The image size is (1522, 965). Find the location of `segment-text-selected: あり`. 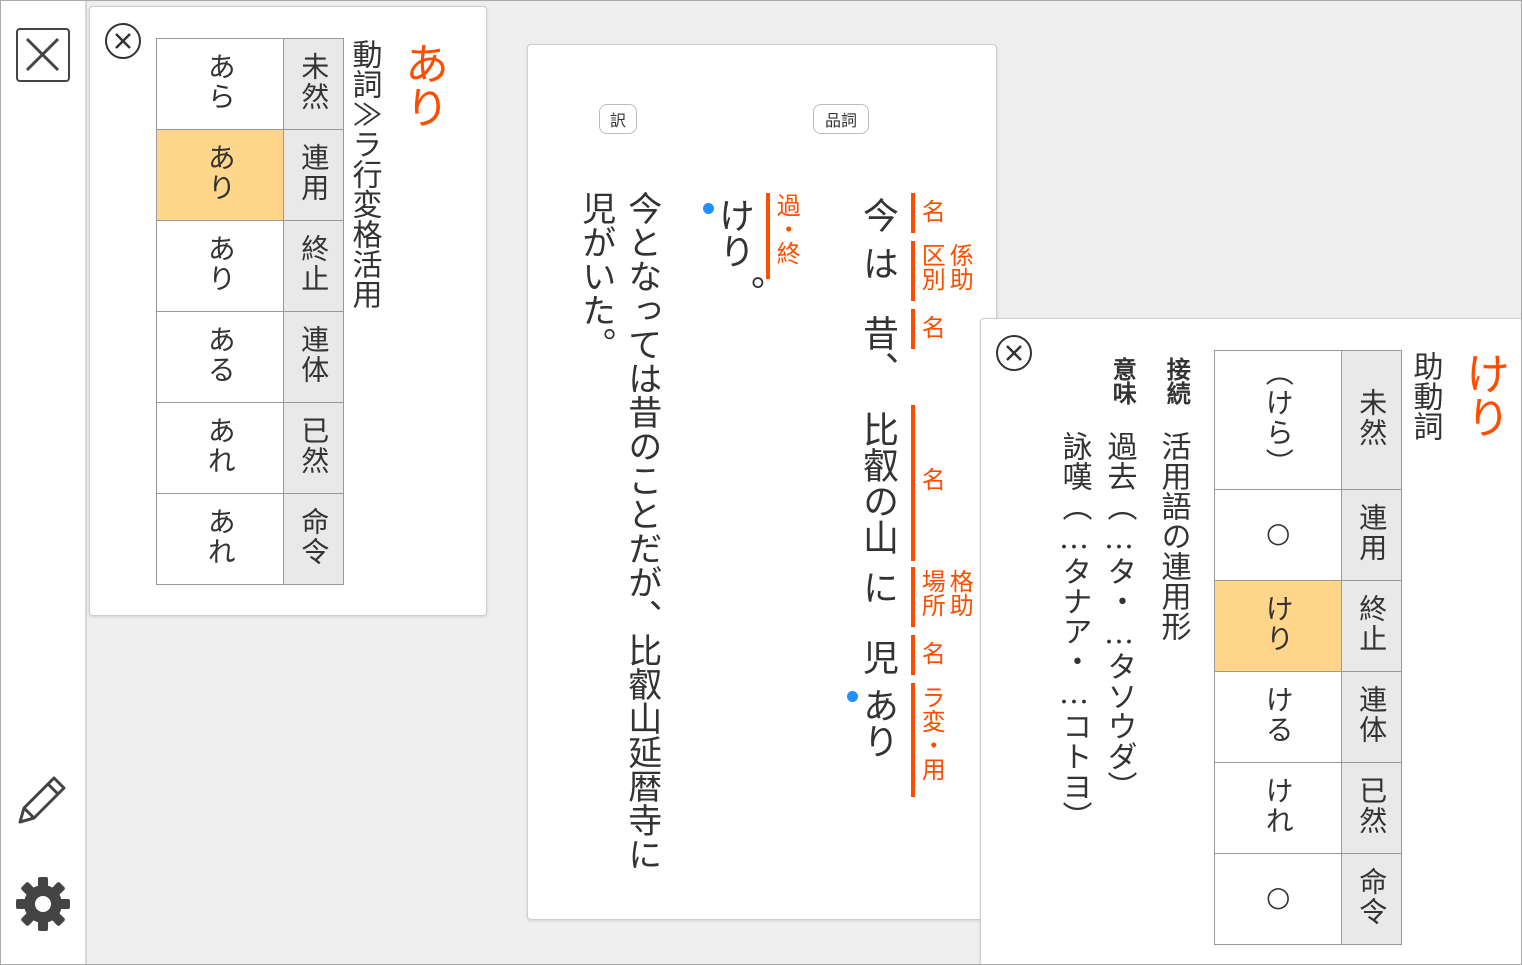

segment-text-selected: あり is located at coordinates (877, 723).